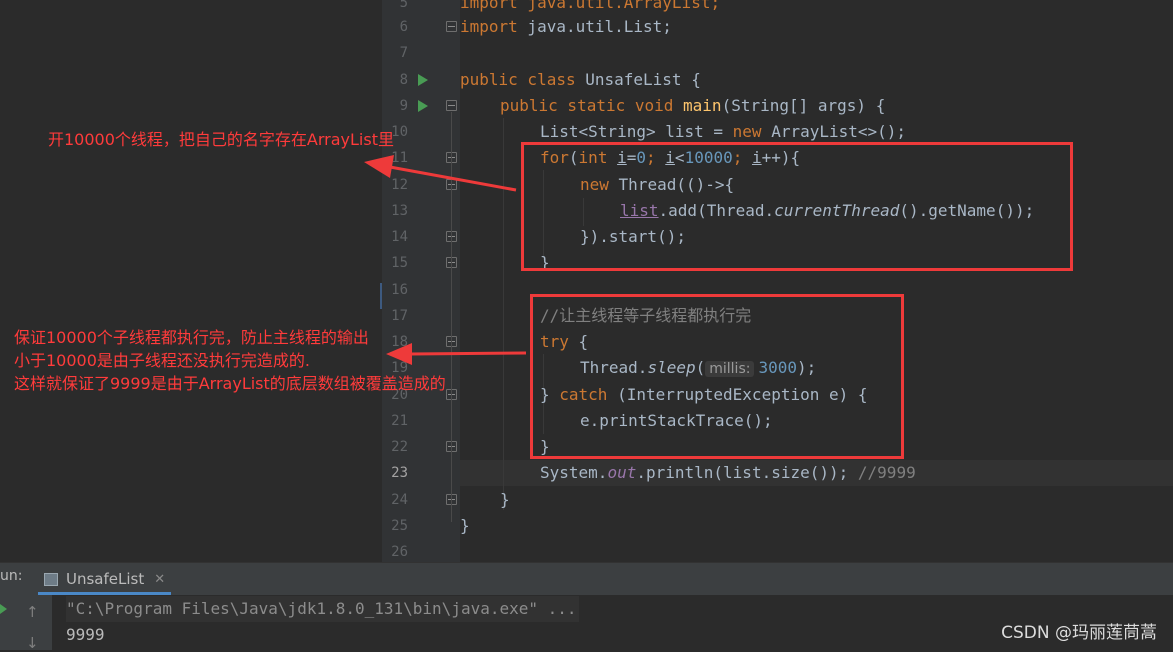 The image size is (1173, 652). What do you see at coordinates (717, 376) in the screenshot?
I see `annotation-box-try-block` at bounding box center [717, 376].